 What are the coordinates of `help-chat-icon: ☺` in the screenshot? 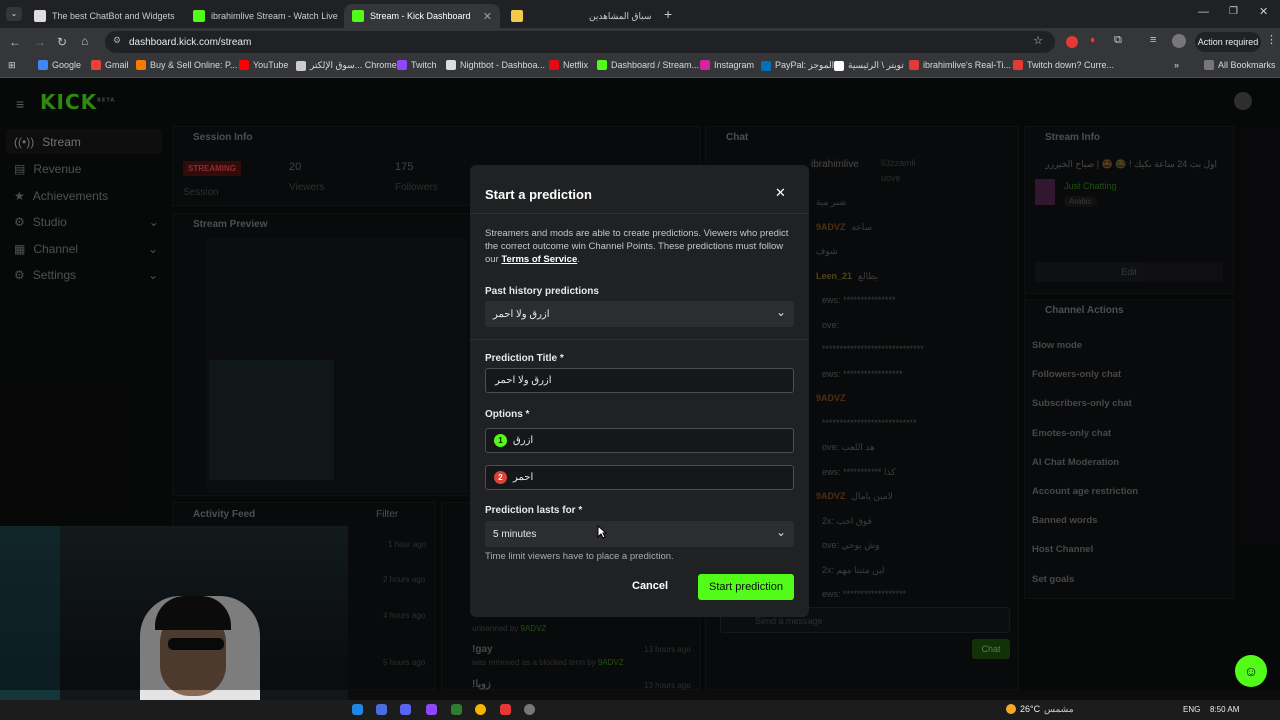 It's located at (1251, 671).